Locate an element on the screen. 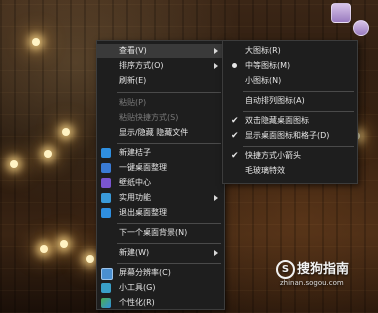 The width and height of the screenshot is (378, 313). menu-item-label: 毛玻璃特效 is located at coordinates (265, 170).